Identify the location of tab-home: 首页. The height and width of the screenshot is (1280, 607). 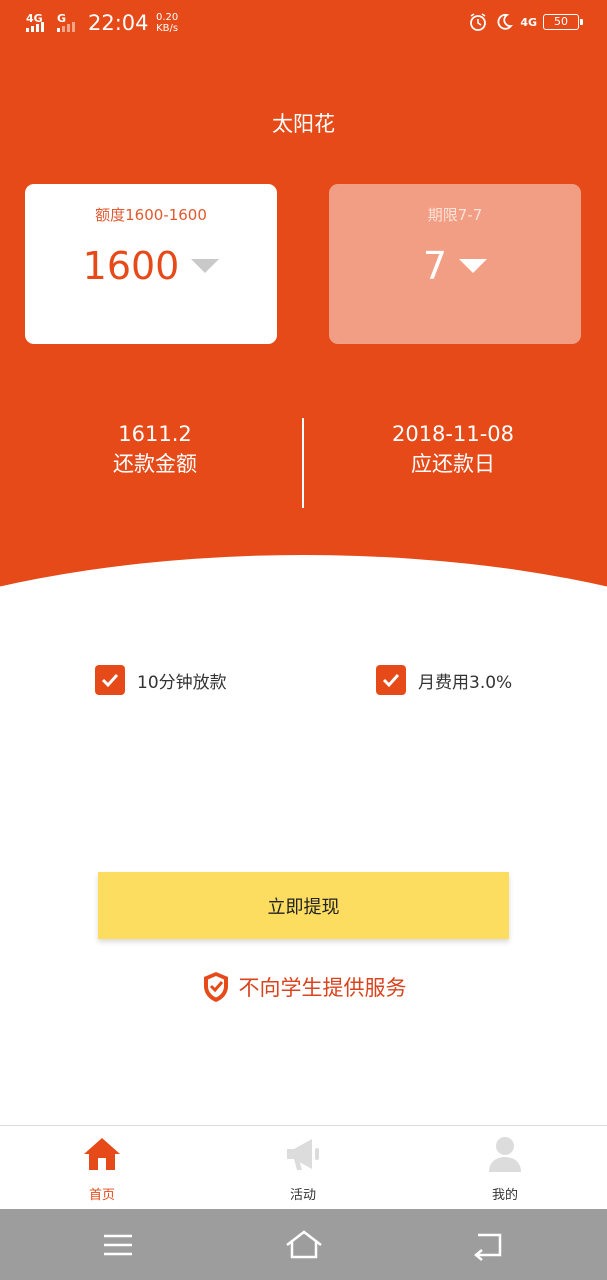
(102, 1168).